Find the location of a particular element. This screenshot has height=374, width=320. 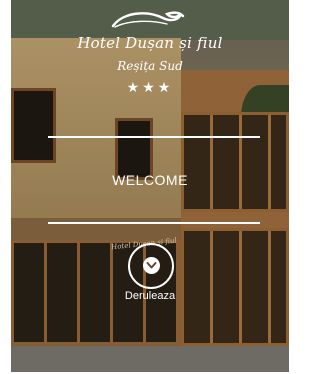

scroll-down-label: Deruleaza is located at coordinates (150, 296).